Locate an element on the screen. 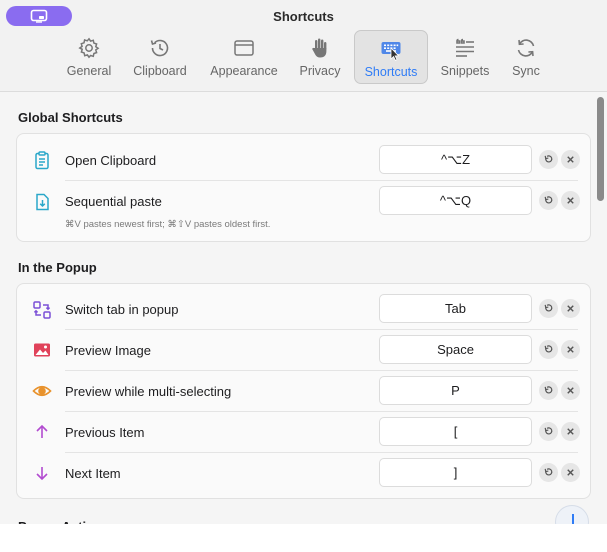 This screenshot has width=607, height=552. shortcut-recorder-next-item: ] is located at coordinates (455, 472).